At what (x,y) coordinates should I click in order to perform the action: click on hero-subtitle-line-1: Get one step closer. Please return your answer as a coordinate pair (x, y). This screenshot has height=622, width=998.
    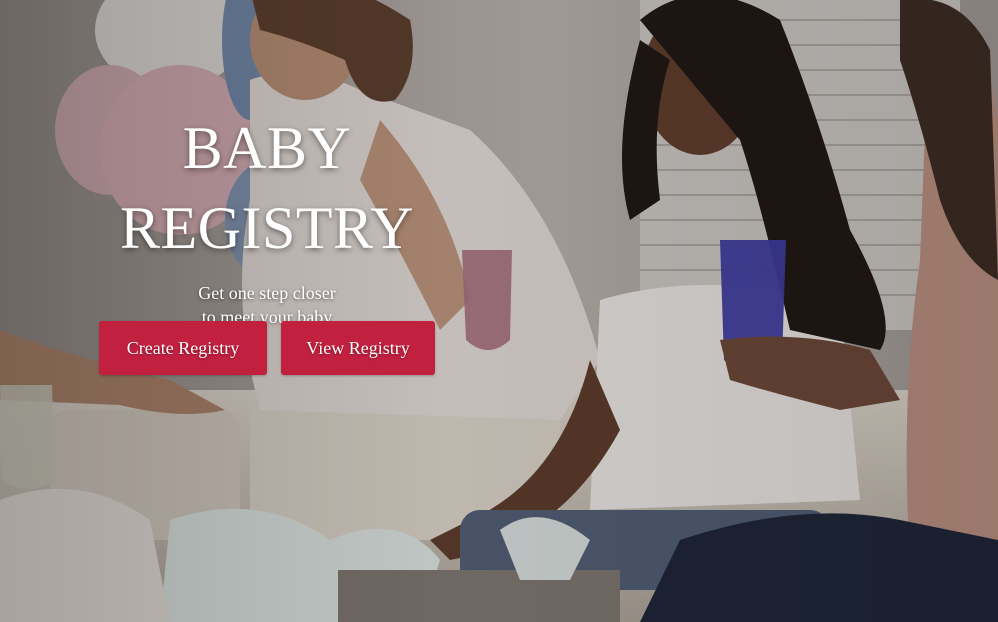
    Looking at the image, I should click on (267, 293).